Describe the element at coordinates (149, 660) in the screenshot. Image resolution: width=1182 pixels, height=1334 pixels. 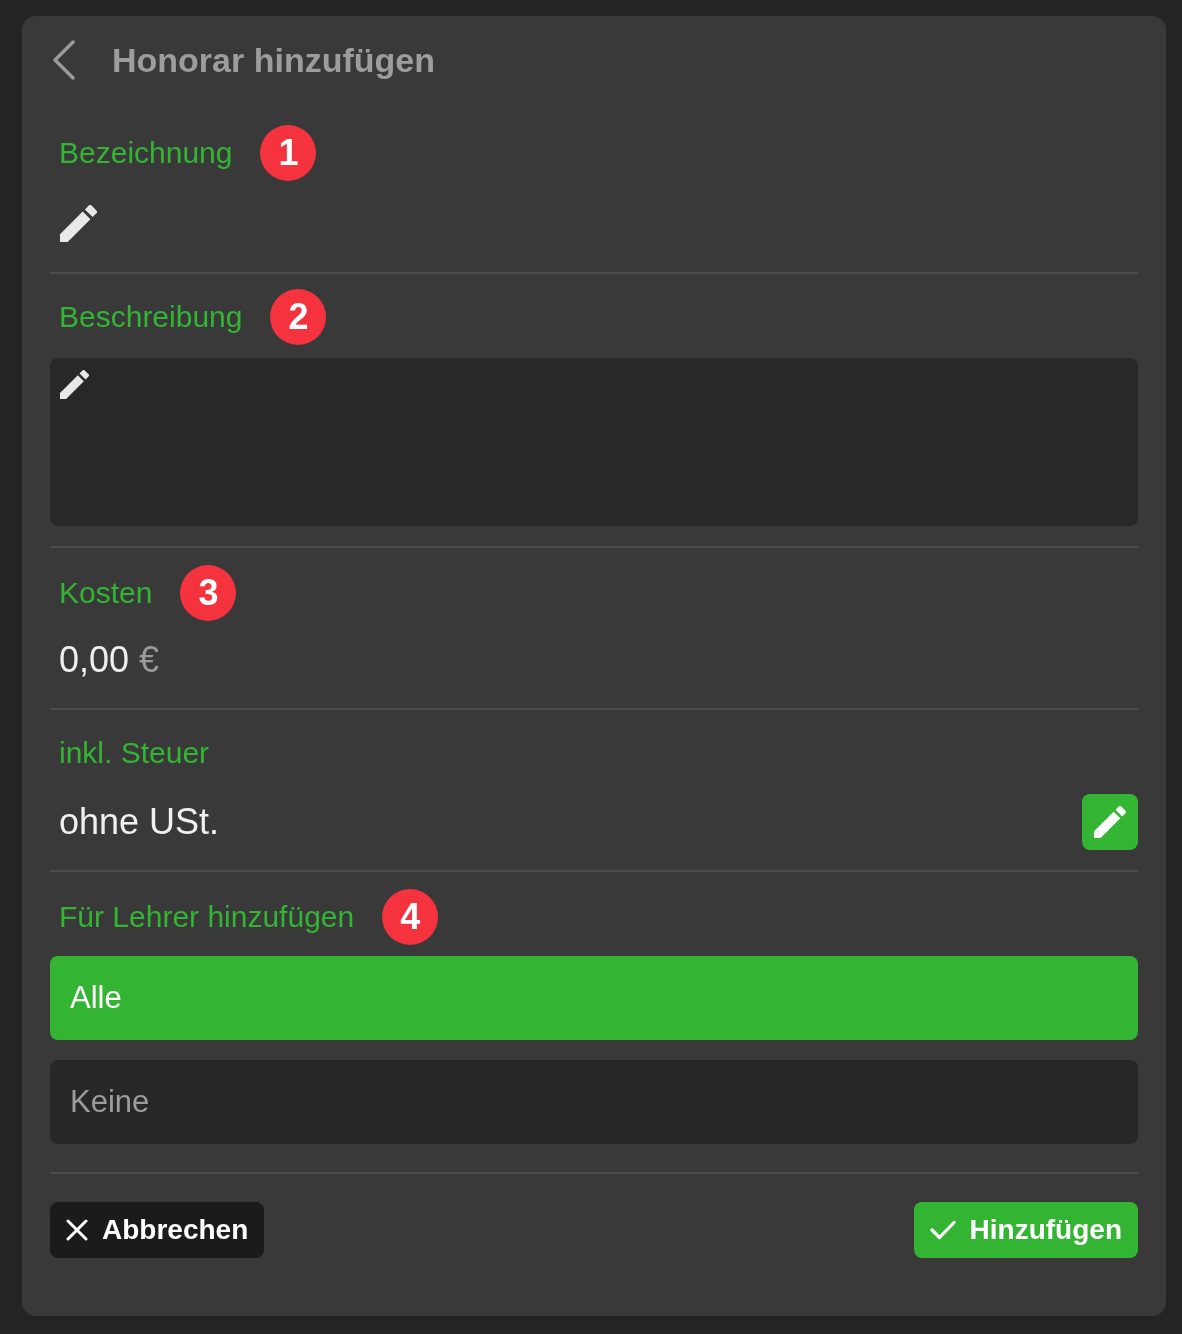
I see `currency-symbol: €` at that location.